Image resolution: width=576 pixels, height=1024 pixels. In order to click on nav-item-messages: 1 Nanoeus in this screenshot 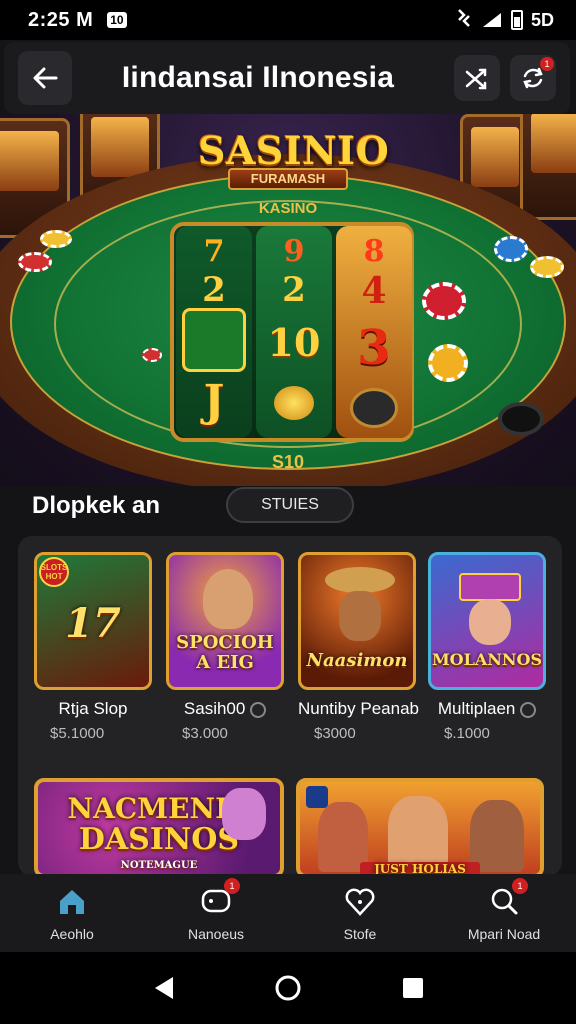, I will do `click(216, 913)`.